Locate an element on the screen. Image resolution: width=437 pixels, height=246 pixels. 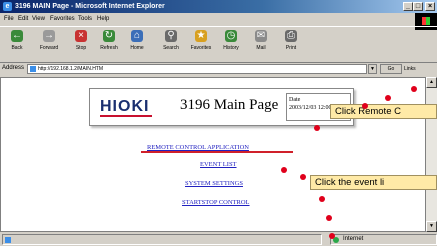
address-dropdown-button: ▼ is located at coordinates (372, 69).